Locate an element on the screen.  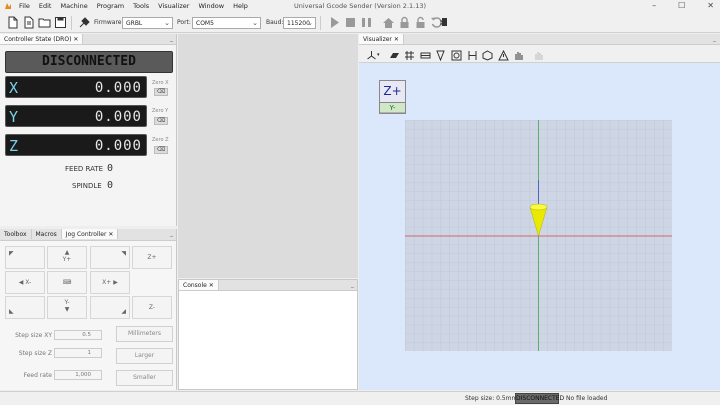
arrow-up-icon: ▲ is located at coordinates (67, 252).